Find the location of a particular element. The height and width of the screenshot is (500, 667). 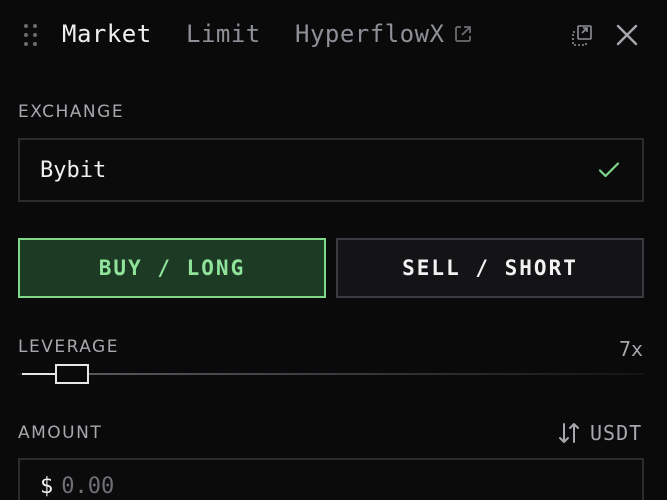

exchange-label: EXCHANGE is located at coordinates (71, 112).